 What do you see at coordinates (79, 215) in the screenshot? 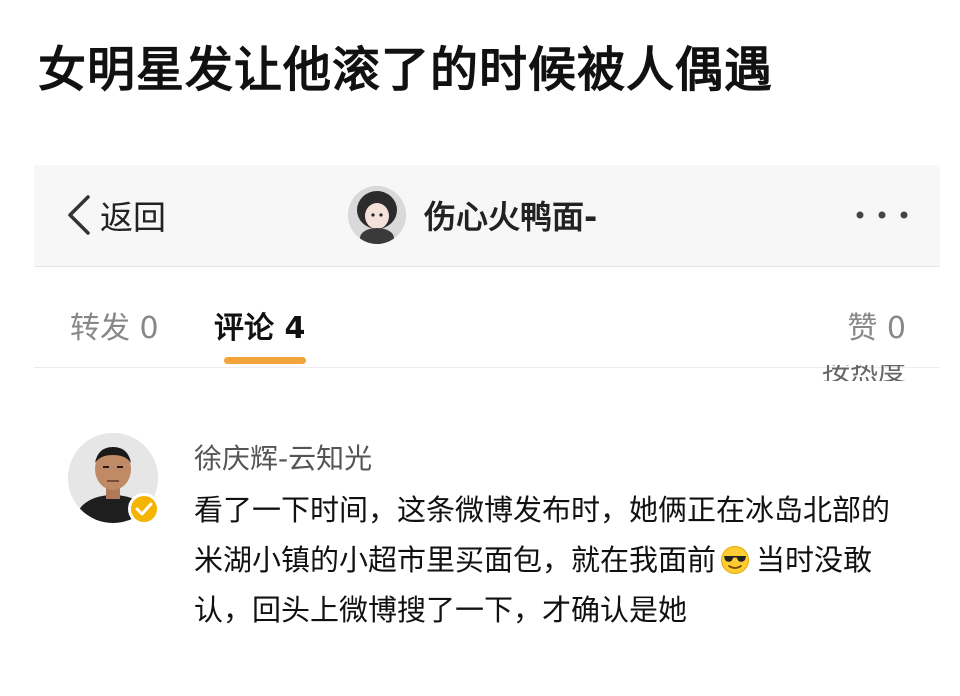
I see `chevron-left-icon` at bounding box center [79, 215].